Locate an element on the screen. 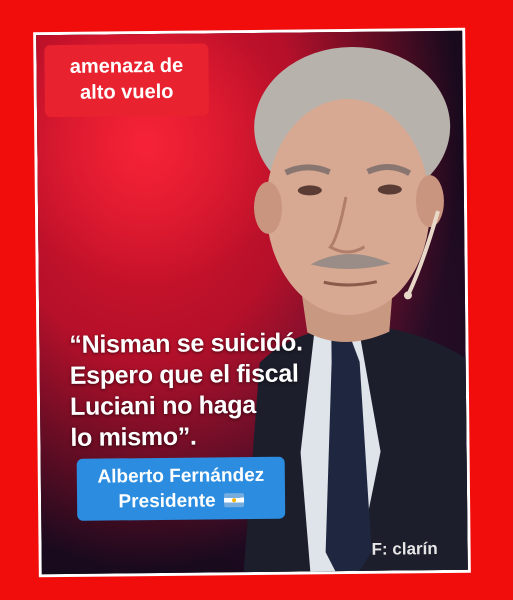 This screenshot has width=513, height=600. quote-line4: lo mismo”. is located at coordinates (133, 437).